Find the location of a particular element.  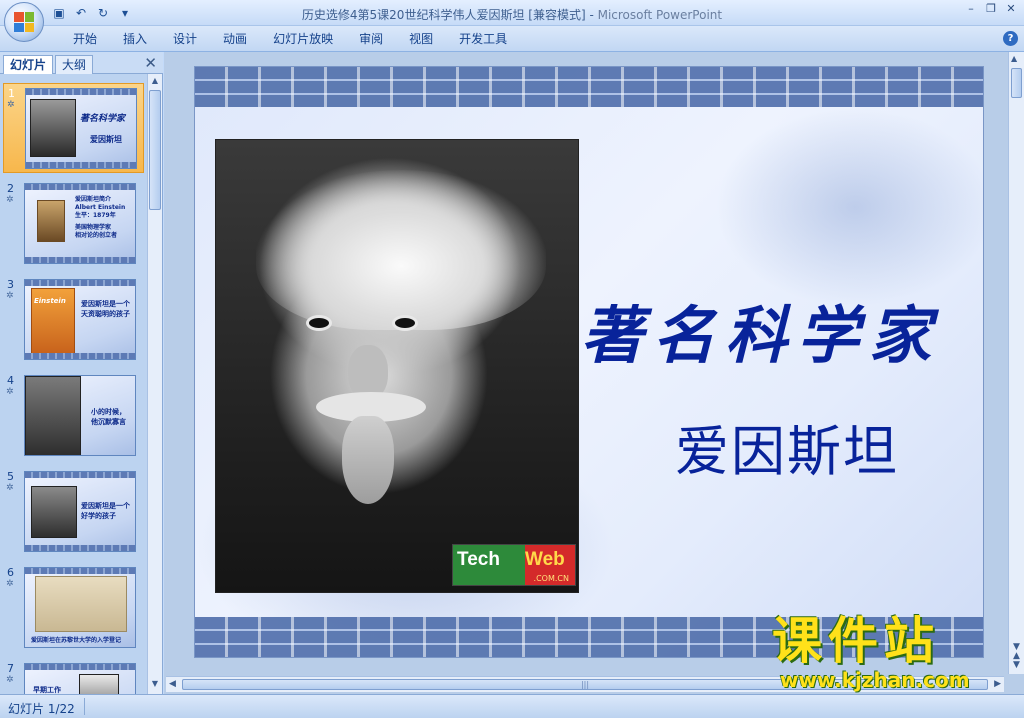

thumb-line: 天资聪明的孩子 is located at coordinates (105, 314).